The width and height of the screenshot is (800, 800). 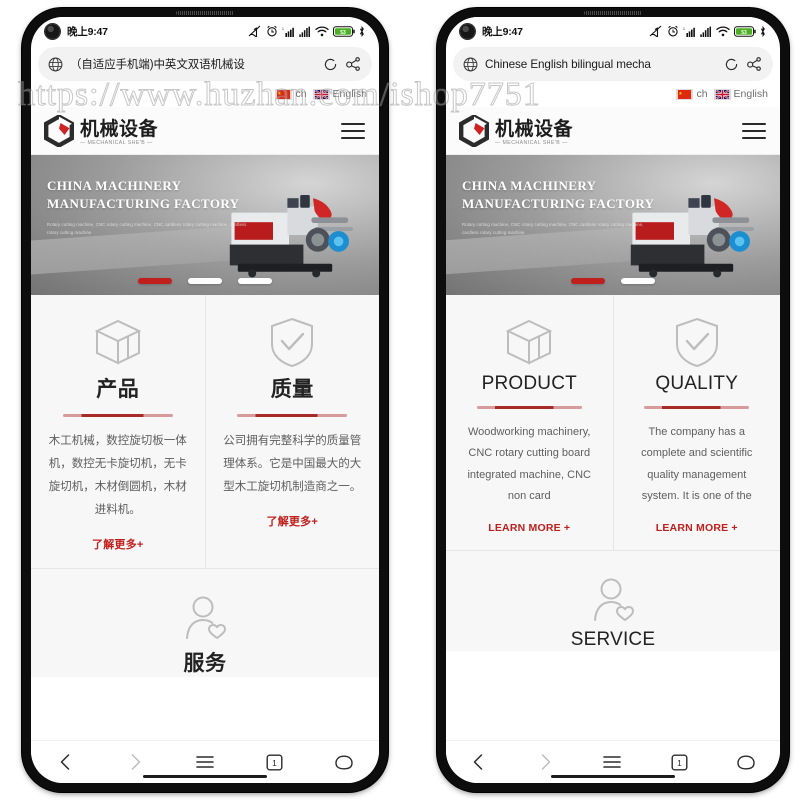 What do you see at coordinates (304, 31) in the screenshot?
I see `signal-icon-sim2` at bounding box center [304, 31].